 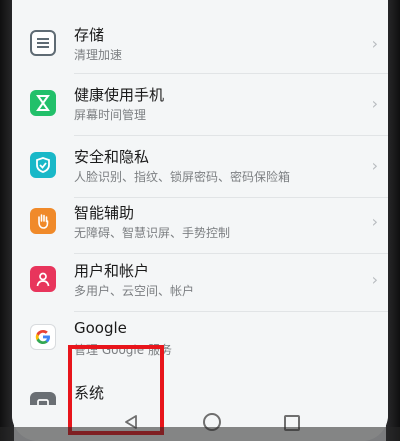 I want to click on settings-item-title: 用户和帐户, so click(x=112, y=271).